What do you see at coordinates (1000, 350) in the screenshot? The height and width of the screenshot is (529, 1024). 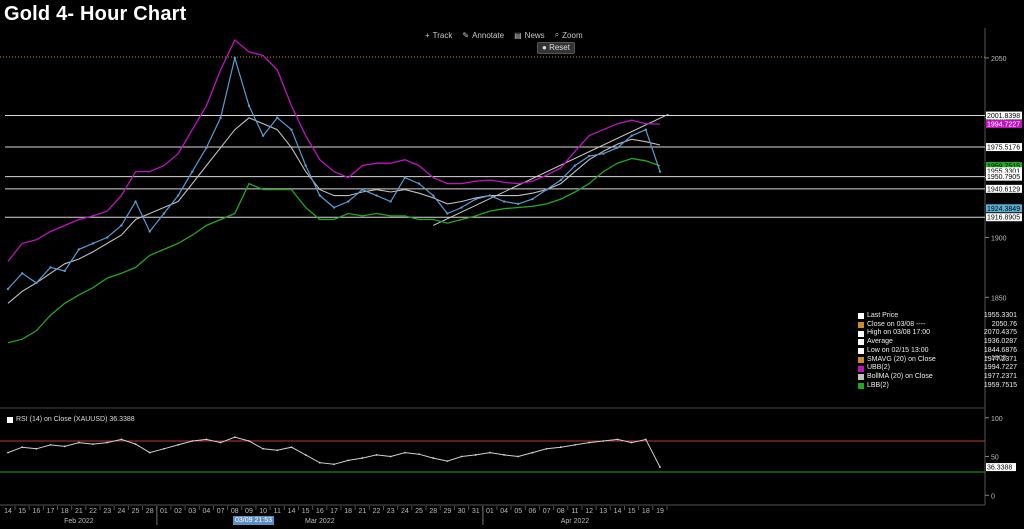 I see `legend-value: 1844.6876` at bounding box center [1000, 350].